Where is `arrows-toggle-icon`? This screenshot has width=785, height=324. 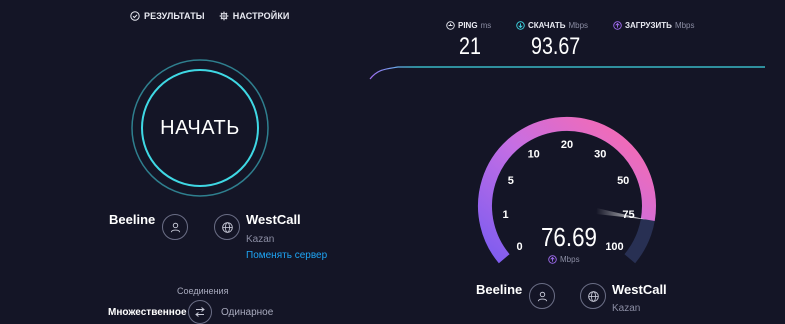
arrows-toggle-icon is located at coordinates (200, 312).